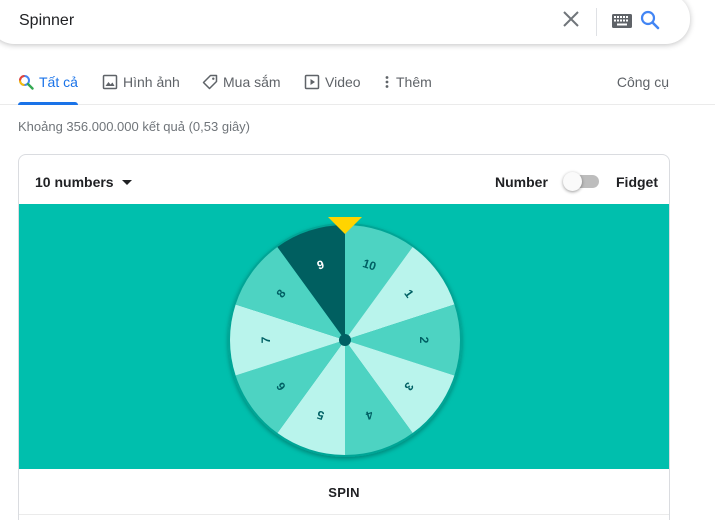  I want to click on search-icon, so click(650, 20).